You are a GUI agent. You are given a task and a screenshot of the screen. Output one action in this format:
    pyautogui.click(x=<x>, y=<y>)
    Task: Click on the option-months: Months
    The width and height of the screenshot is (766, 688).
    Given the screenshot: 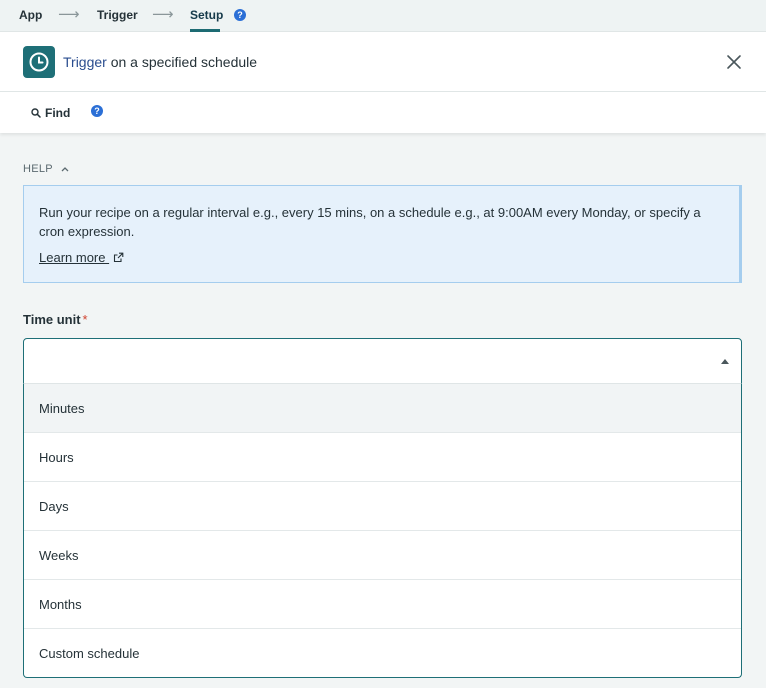 What is the action you would take?
    pyautogui.click(x=382, y=604)
    